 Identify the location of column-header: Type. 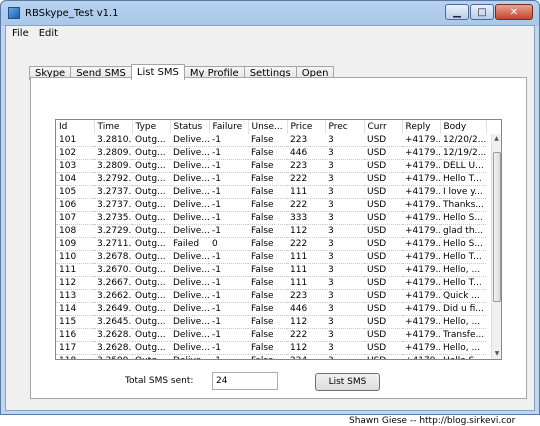
(151, 127).